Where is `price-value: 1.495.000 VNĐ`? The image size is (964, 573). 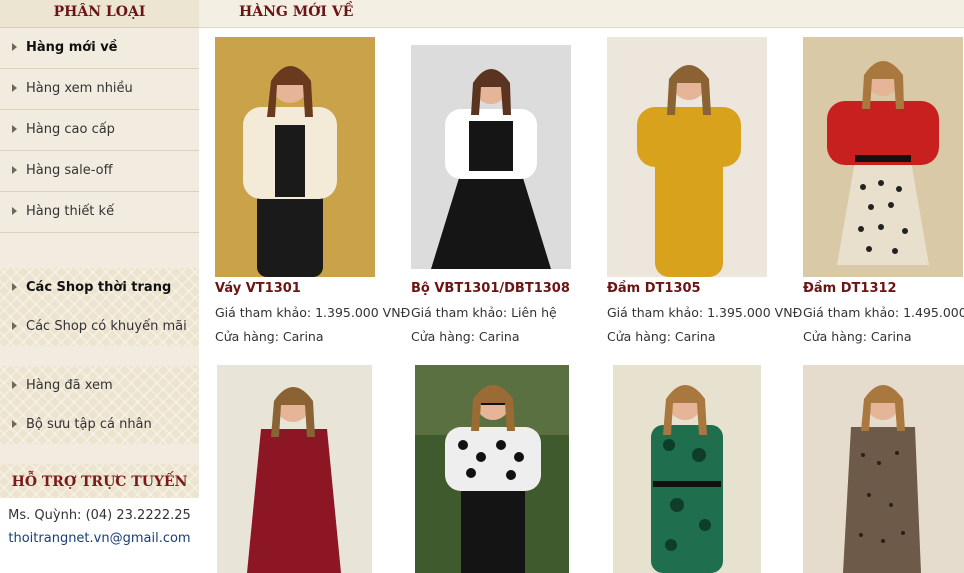 price-value: 1.495.000 VNĐ is located at coordinates (933, 312).